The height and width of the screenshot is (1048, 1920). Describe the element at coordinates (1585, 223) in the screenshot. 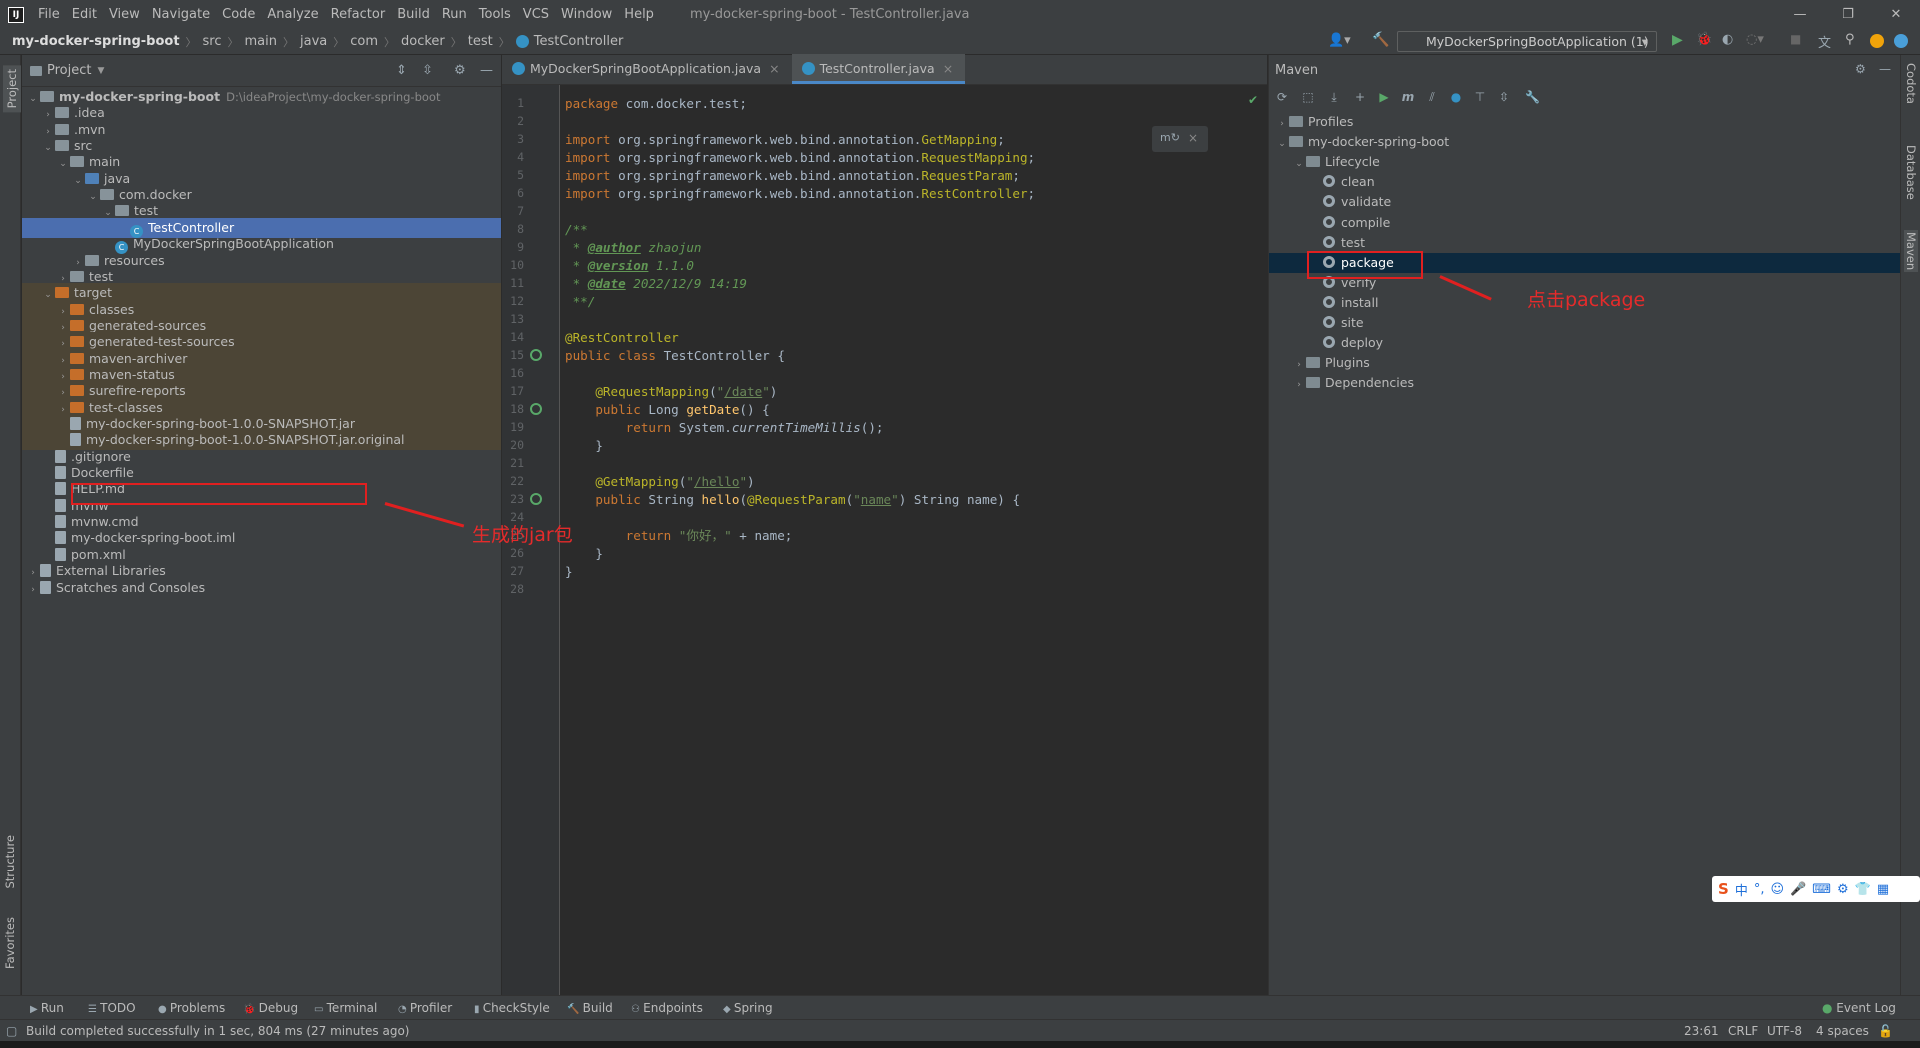

I see `maven-item-compile: compile` at that location.